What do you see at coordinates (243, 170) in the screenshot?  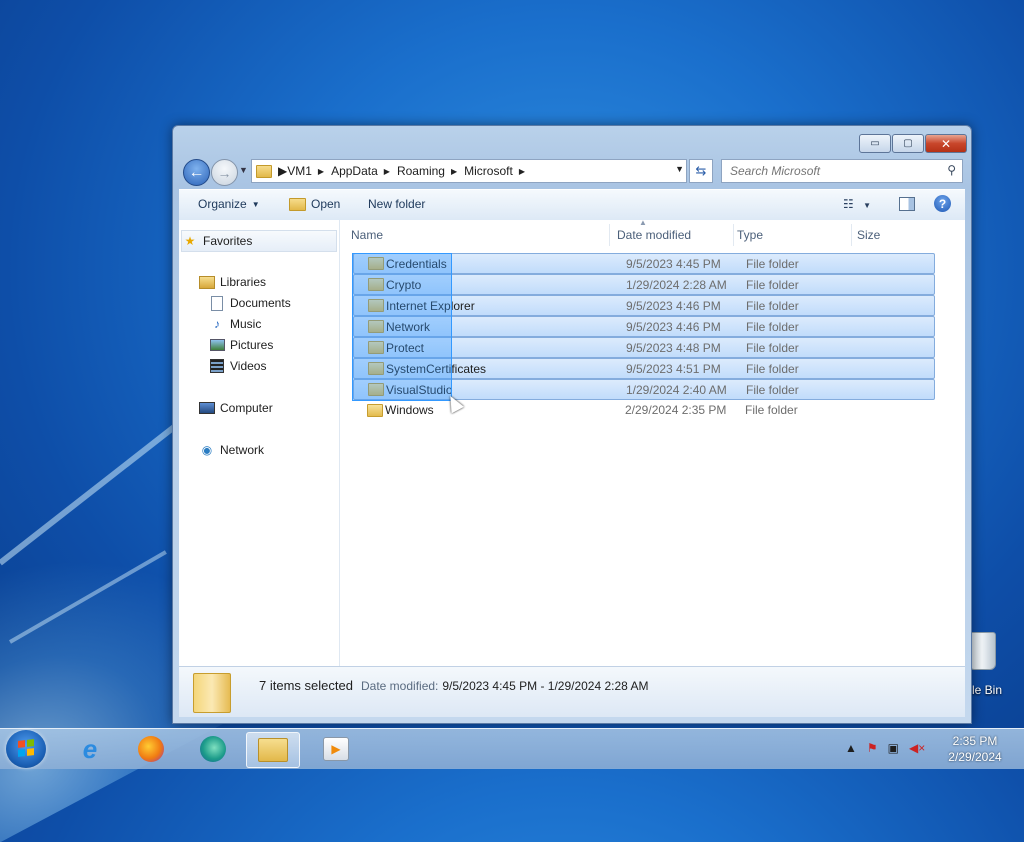 I see `recent-pages-dropdown: ▼` at bounding box center [243, 170].